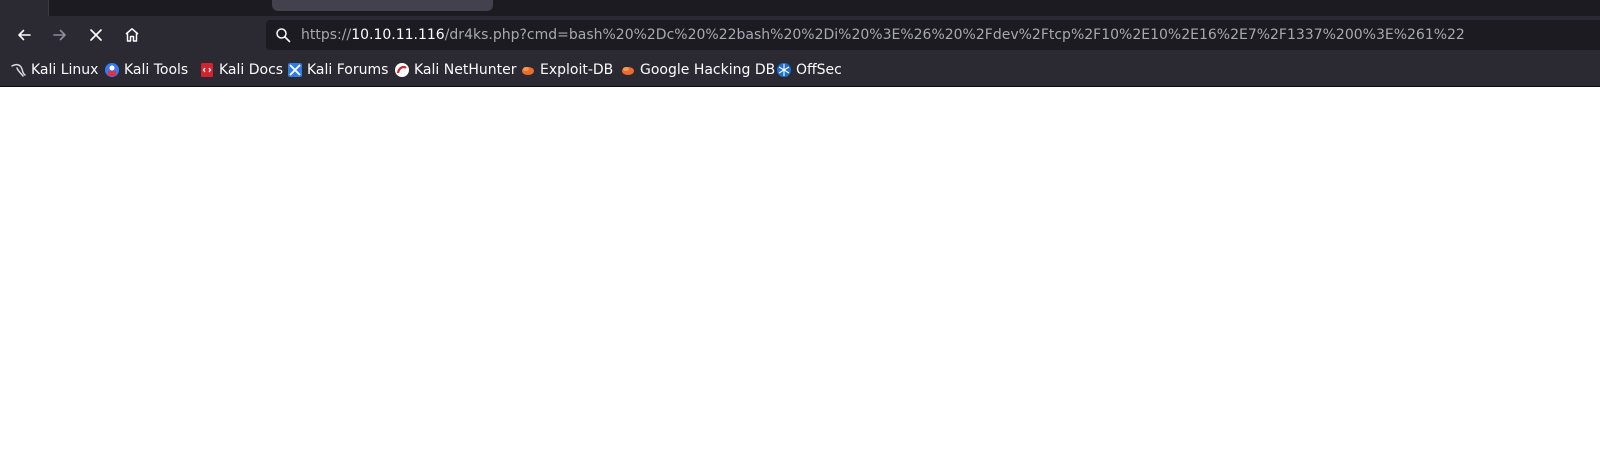 This screenshot has width=1600, height=455. What do you see at coordinates (398, 35) in the screenshot?
I see `url-host: 10.10.11.116` at bounding box center [398, 35].